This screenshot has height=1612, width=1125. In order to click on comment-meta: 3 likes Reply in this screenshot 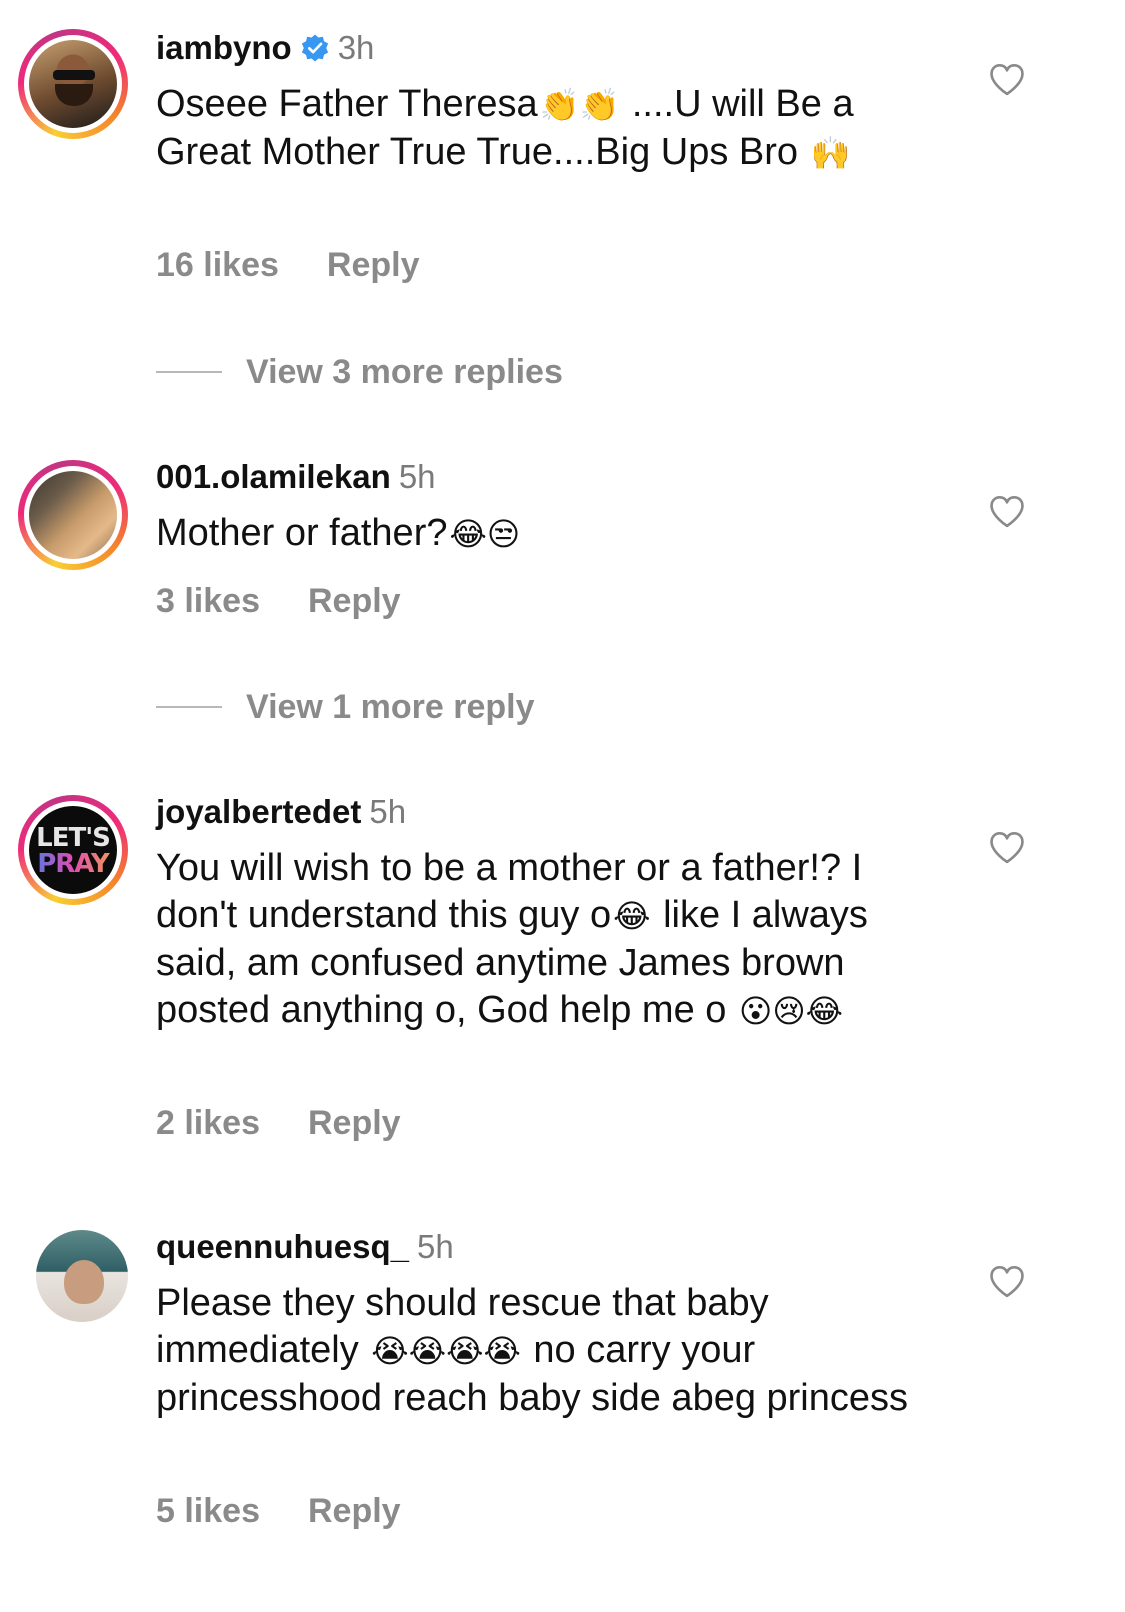, I will do `click(278, 601)`.